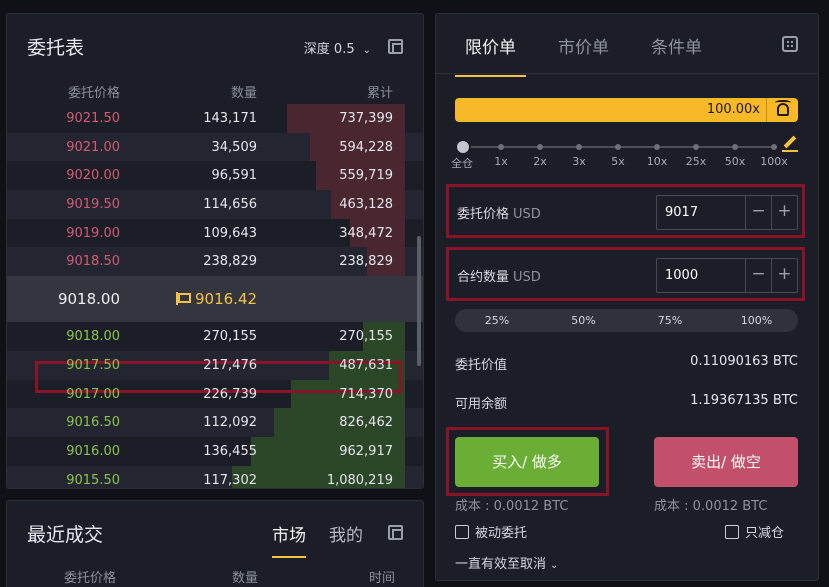 The width and height of the screenshot is (829, 587). Describe the element at coordinates (784, 275) in the screenshot. I see `quantity-increment-button: +` at that location.